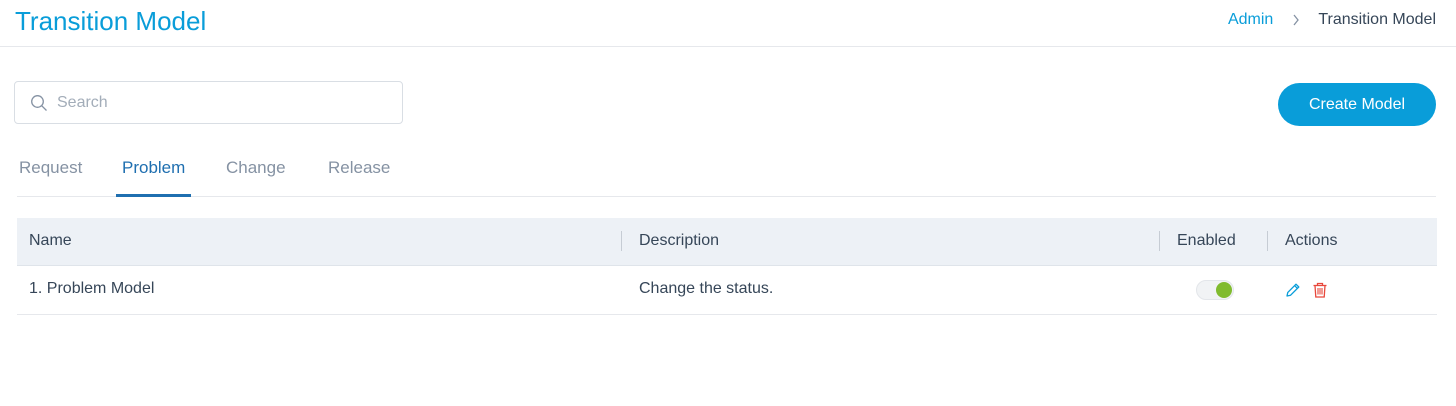  I want to click on search-box, so click(208, 102).